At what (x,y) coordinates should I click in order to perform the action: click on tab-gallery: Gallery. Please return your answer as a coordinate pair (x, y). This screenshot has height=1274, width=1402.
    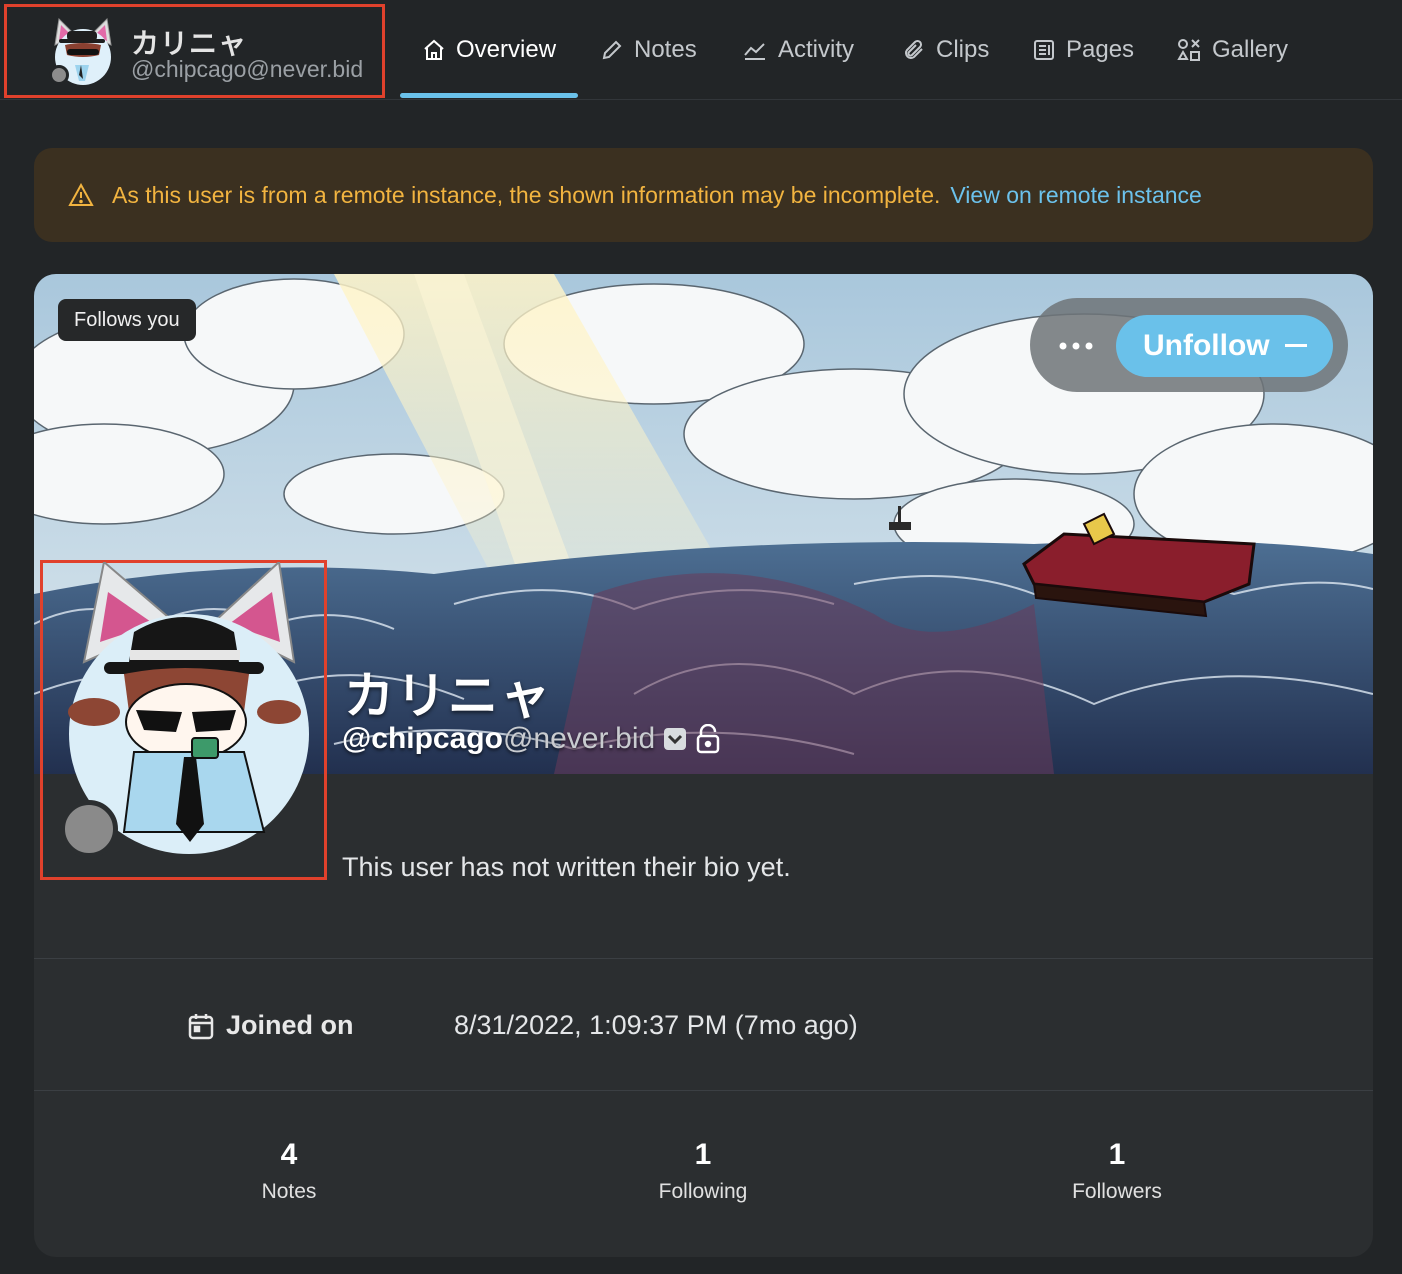
    Looking at the image, I should click on (1232, 50).